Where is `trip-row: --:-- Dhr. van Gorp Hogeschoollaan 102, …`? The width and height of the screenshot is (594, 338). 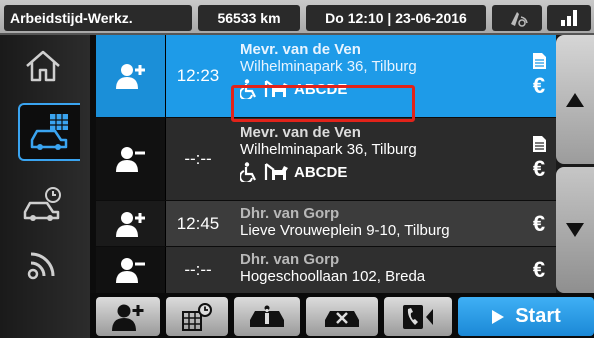 trip-row: --:-- Dhr. van Gorp Hogeschoollaan 102, … is located at coordinates (326, 270).